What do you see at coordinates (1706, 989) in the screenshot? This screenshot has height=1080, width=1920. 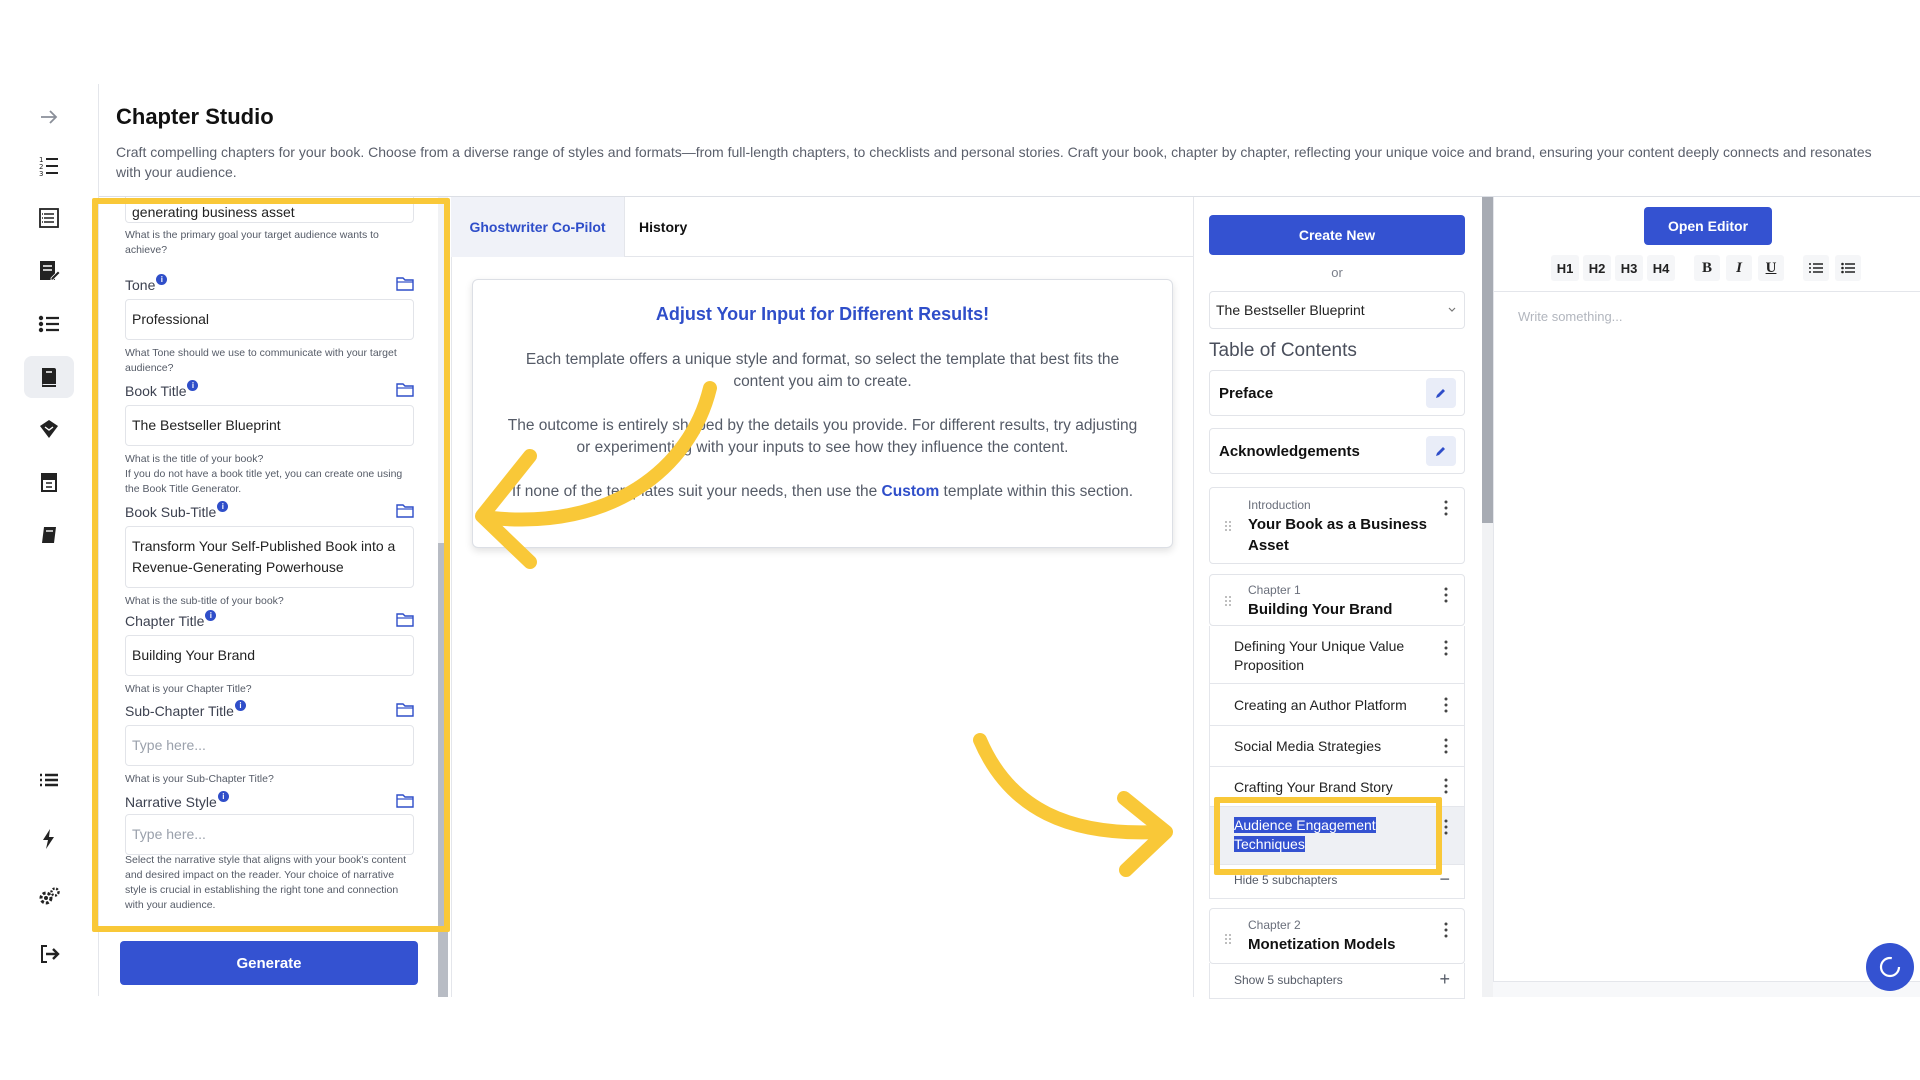 I see `editor-footer` at bounding box center [1706, 989].